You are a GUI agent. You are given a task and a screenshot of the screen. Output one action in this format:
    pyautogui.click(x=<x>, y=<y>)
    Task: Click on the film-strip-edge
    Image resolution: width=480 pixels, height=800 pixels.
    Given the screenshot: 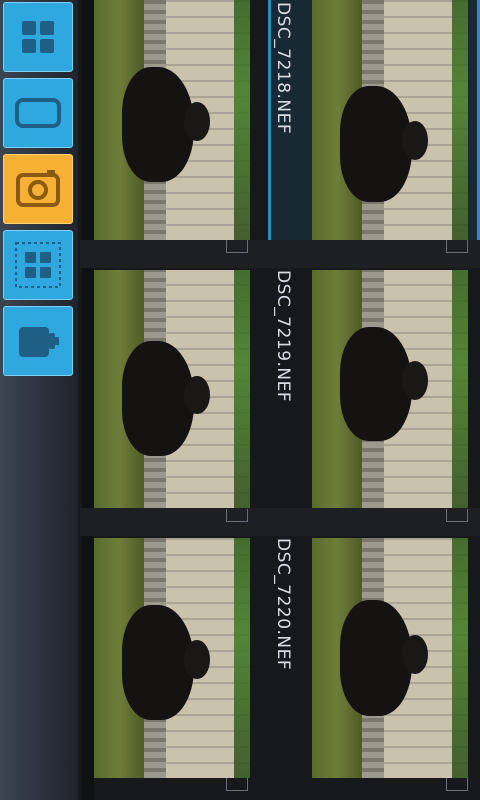 What is the action you would take?
    pyautogui.click(x=88, y=400)
    